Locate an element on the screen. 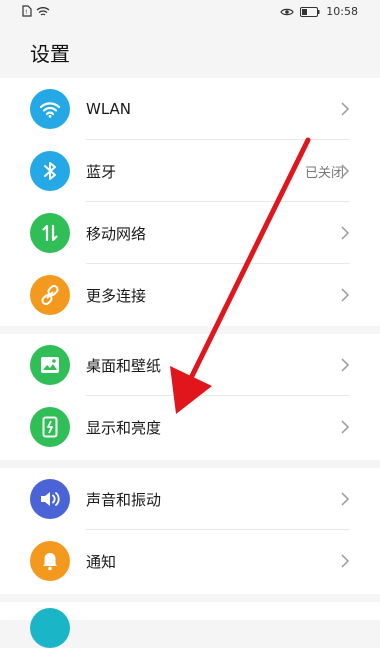 The height and width of the screenshot is (648, 380). brightness-icon is located at coordinates (50, 427).